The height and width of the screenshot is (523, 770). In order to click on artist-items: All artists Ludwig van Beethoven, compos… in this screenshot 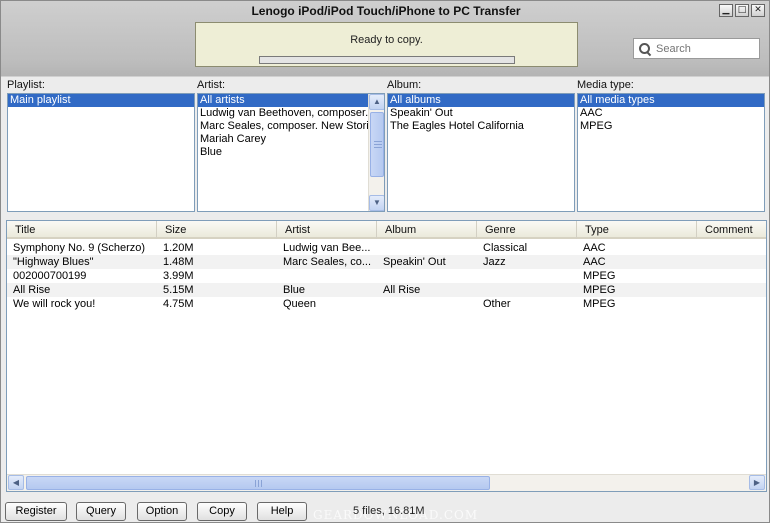, I will do `click(283, 126)`.